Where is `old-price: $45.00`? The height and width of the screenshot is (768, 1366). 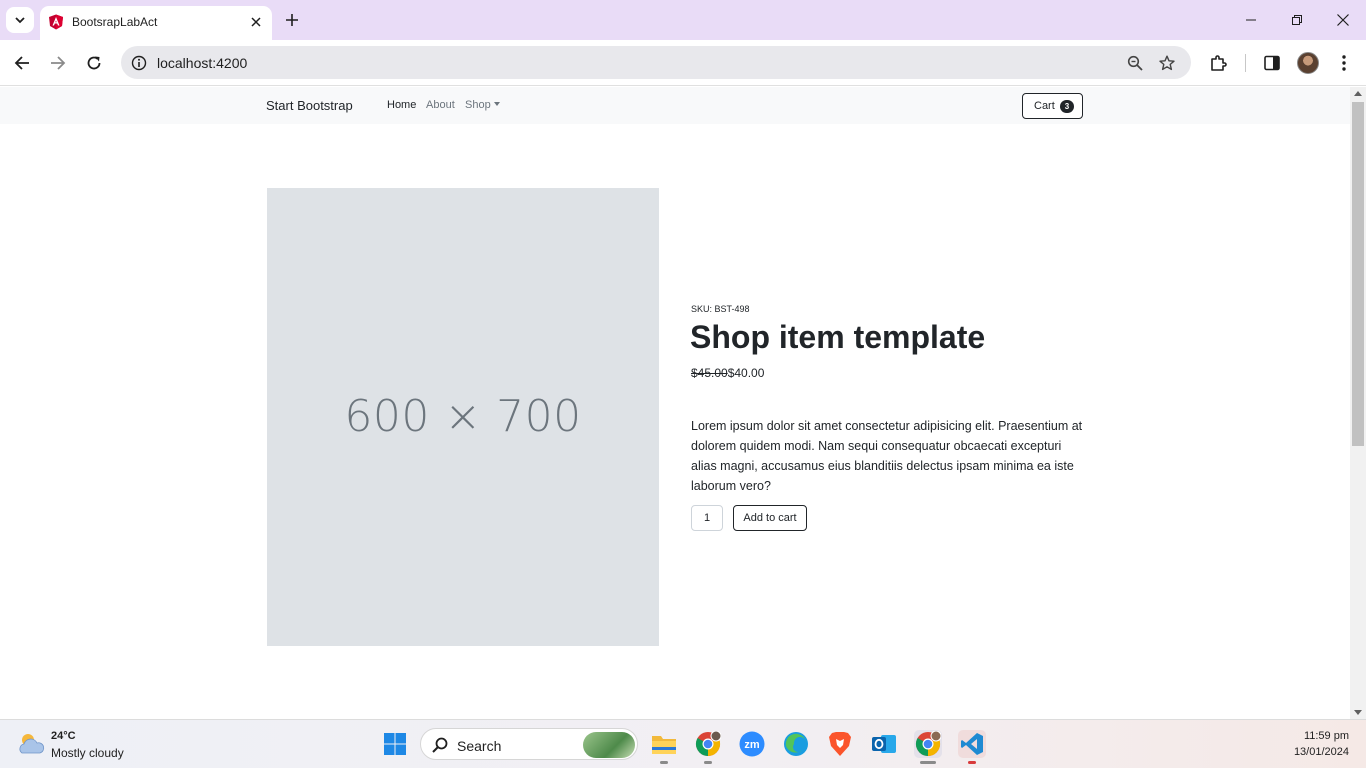 old-price: $45.00 is located at coordinates (709, 373).